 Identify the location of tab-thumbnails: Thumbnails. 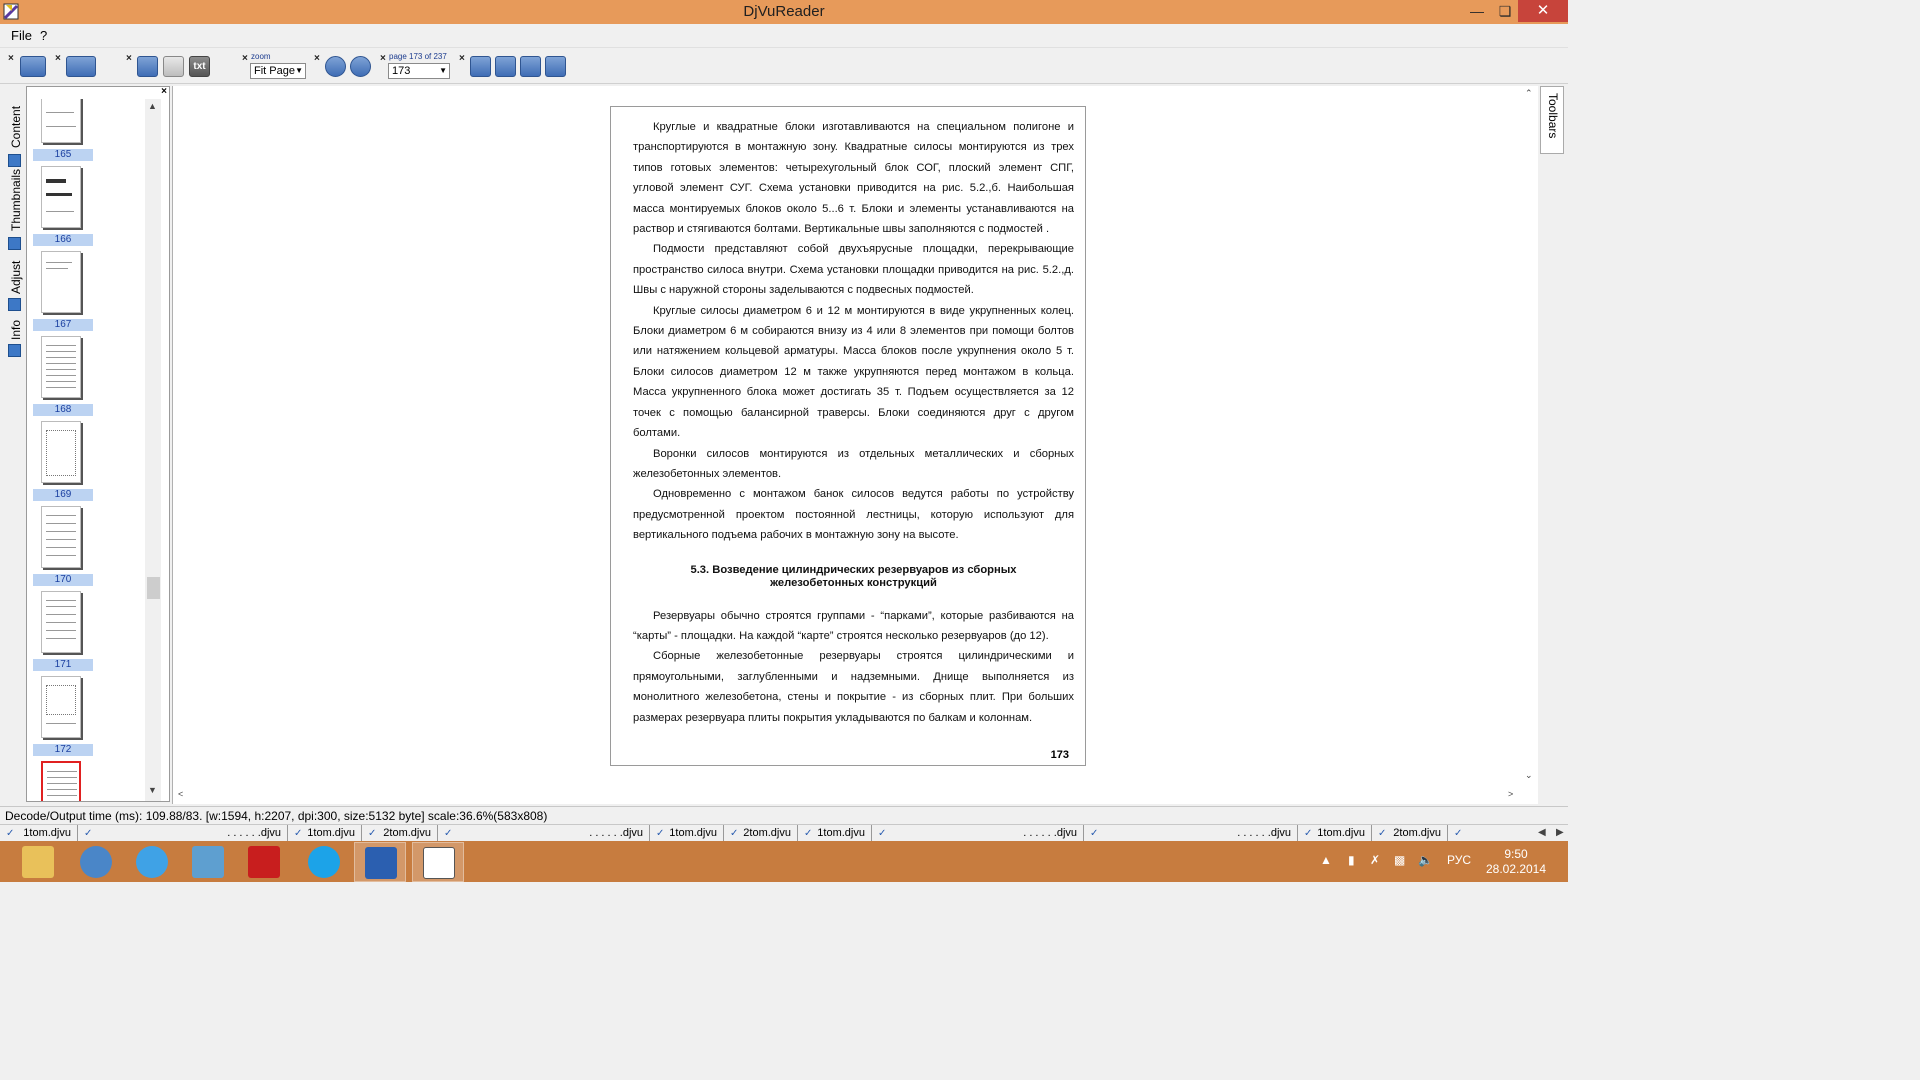
(15, 209).